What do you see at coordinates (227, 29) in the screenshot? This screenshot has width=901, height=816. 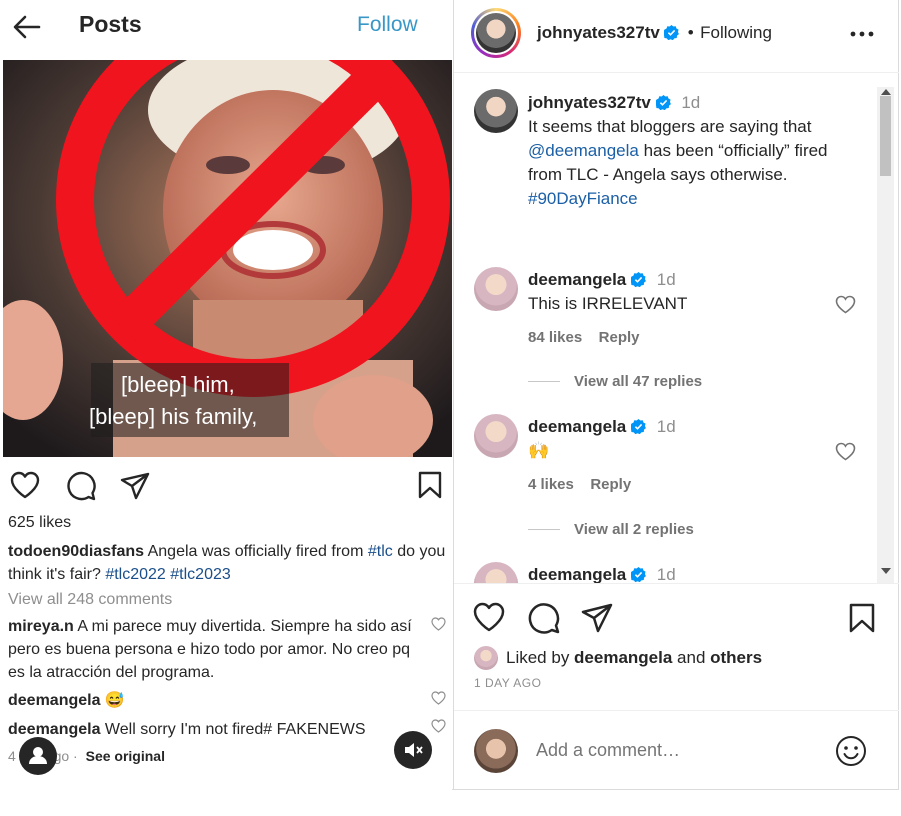 I see `posts-topbar: Posts Follow` at bounding box center [227, 29].